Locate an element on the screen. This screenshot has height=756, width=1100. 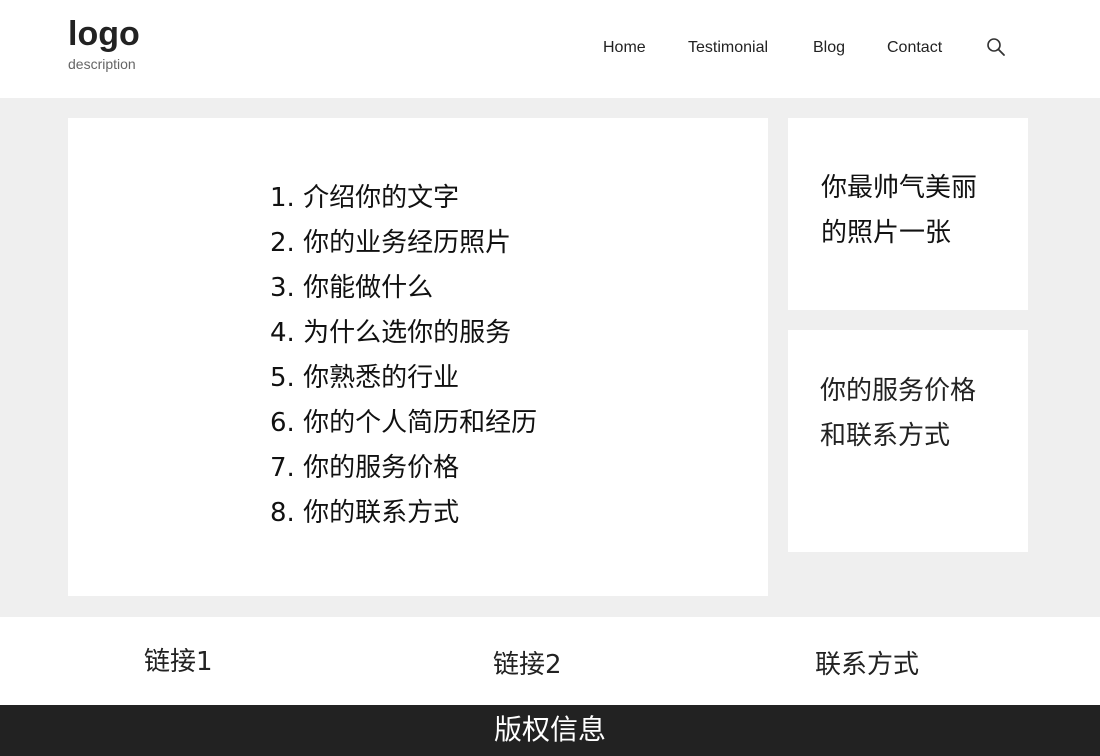
nav-home: Home is located at coordinates (624, 48).